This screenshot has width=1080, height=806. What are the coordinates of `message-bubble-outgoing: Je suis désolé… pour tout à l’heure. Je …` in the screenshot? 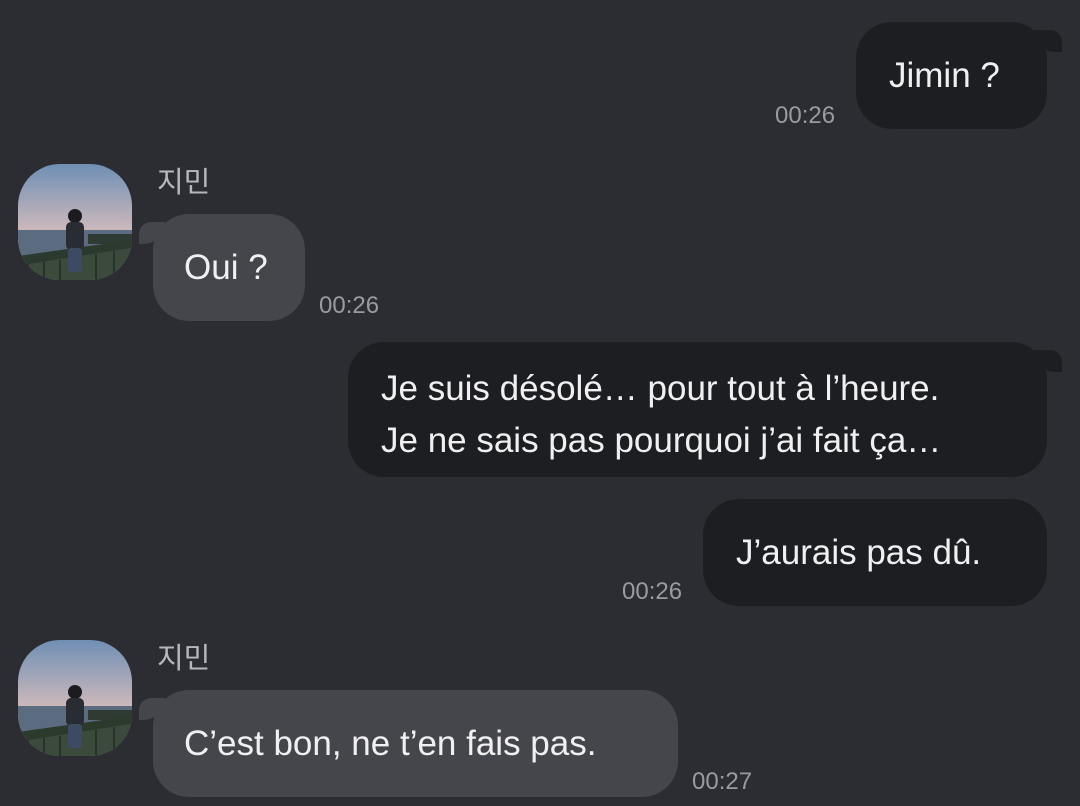 It's located at (697, 409).